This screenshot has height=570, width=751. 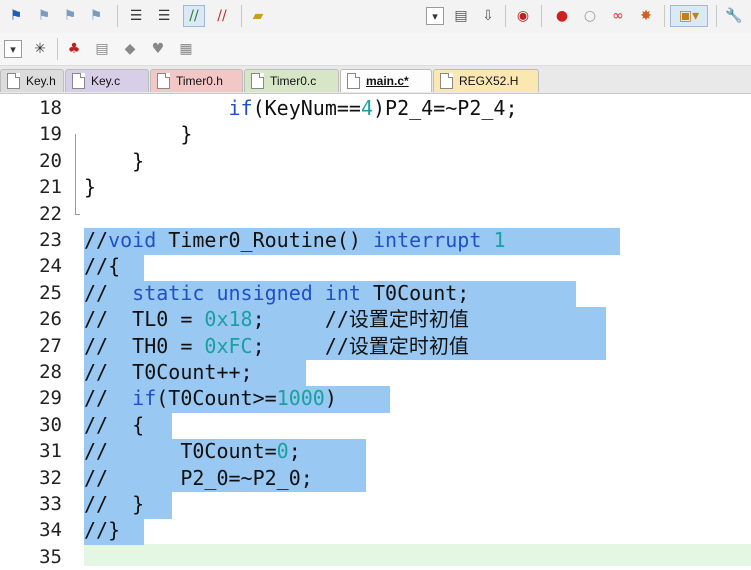 What do you see at coordinates (198, 477) in the screenshot?
I see `code-line: // P2_0=~P2_0;` at bounding box center [198, 477].